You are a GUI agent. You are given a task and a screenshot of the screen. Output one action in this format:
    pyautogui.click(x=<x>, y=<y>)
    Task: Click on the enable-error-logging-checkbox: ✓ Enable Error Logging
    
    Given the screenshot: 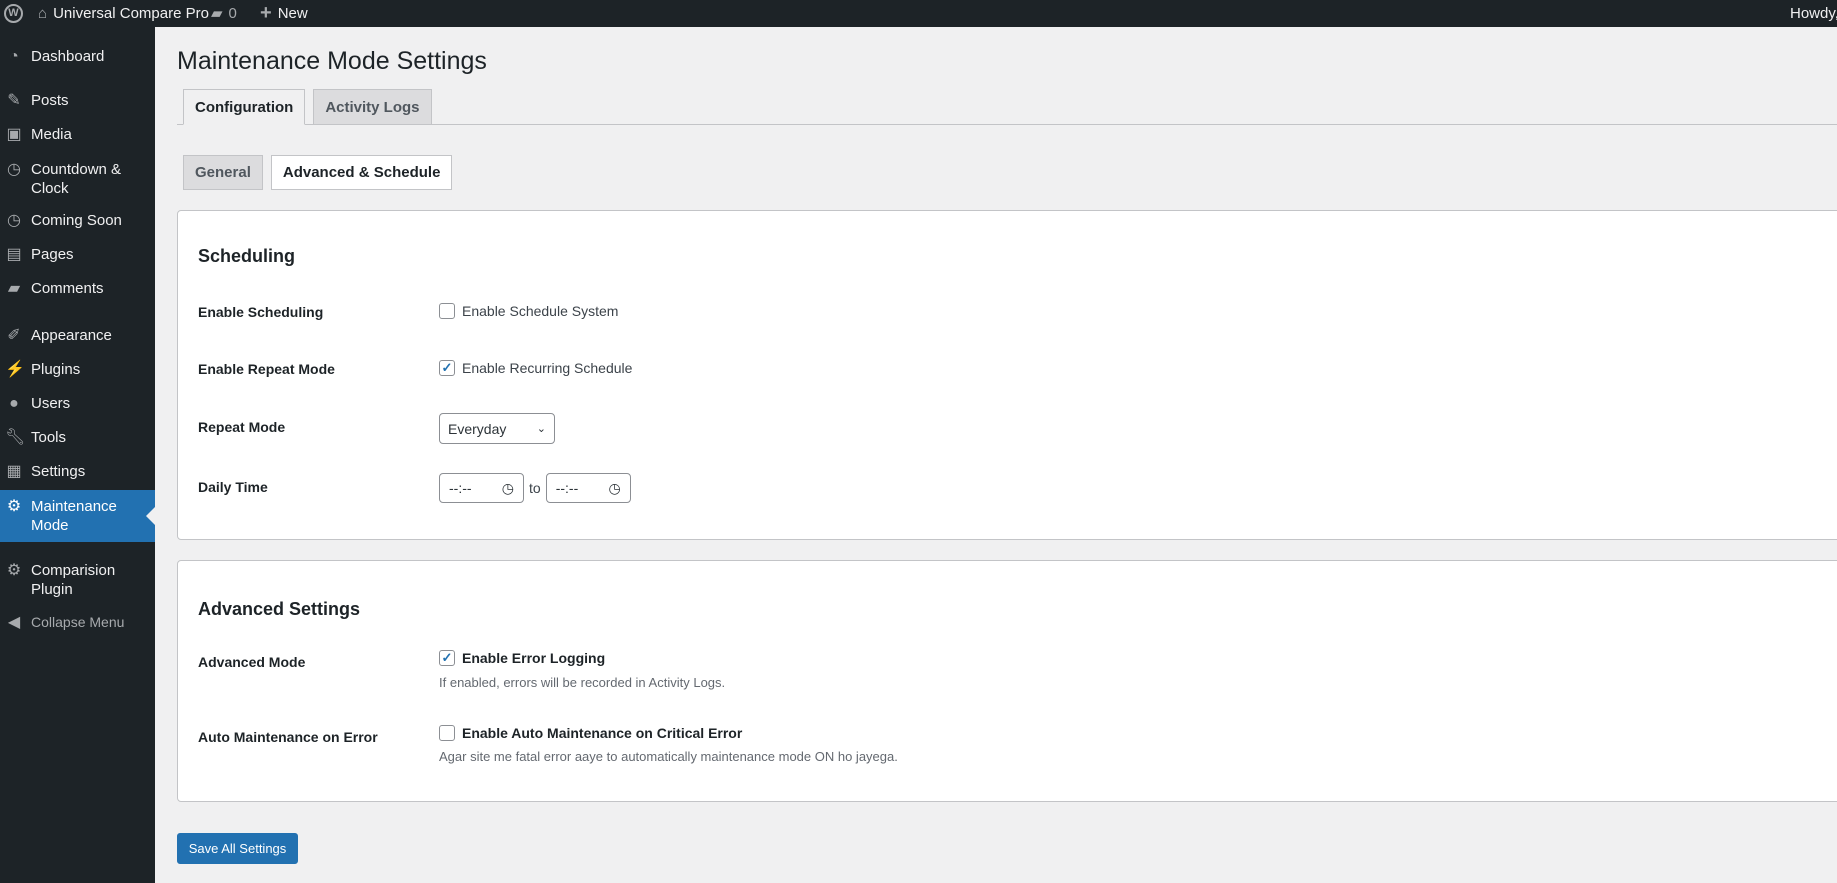 What is the action you would take?
    pyautogui.click(x=522, y=658)
    